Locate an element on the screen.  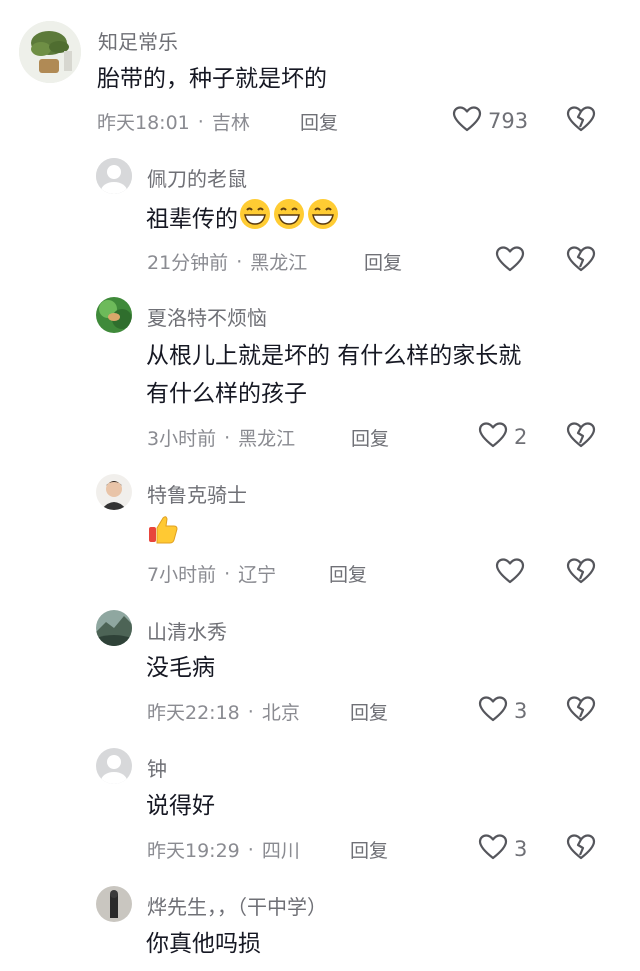
comment-meta: 昨天19:29 · 四川 is located at coordinates (223, 849).